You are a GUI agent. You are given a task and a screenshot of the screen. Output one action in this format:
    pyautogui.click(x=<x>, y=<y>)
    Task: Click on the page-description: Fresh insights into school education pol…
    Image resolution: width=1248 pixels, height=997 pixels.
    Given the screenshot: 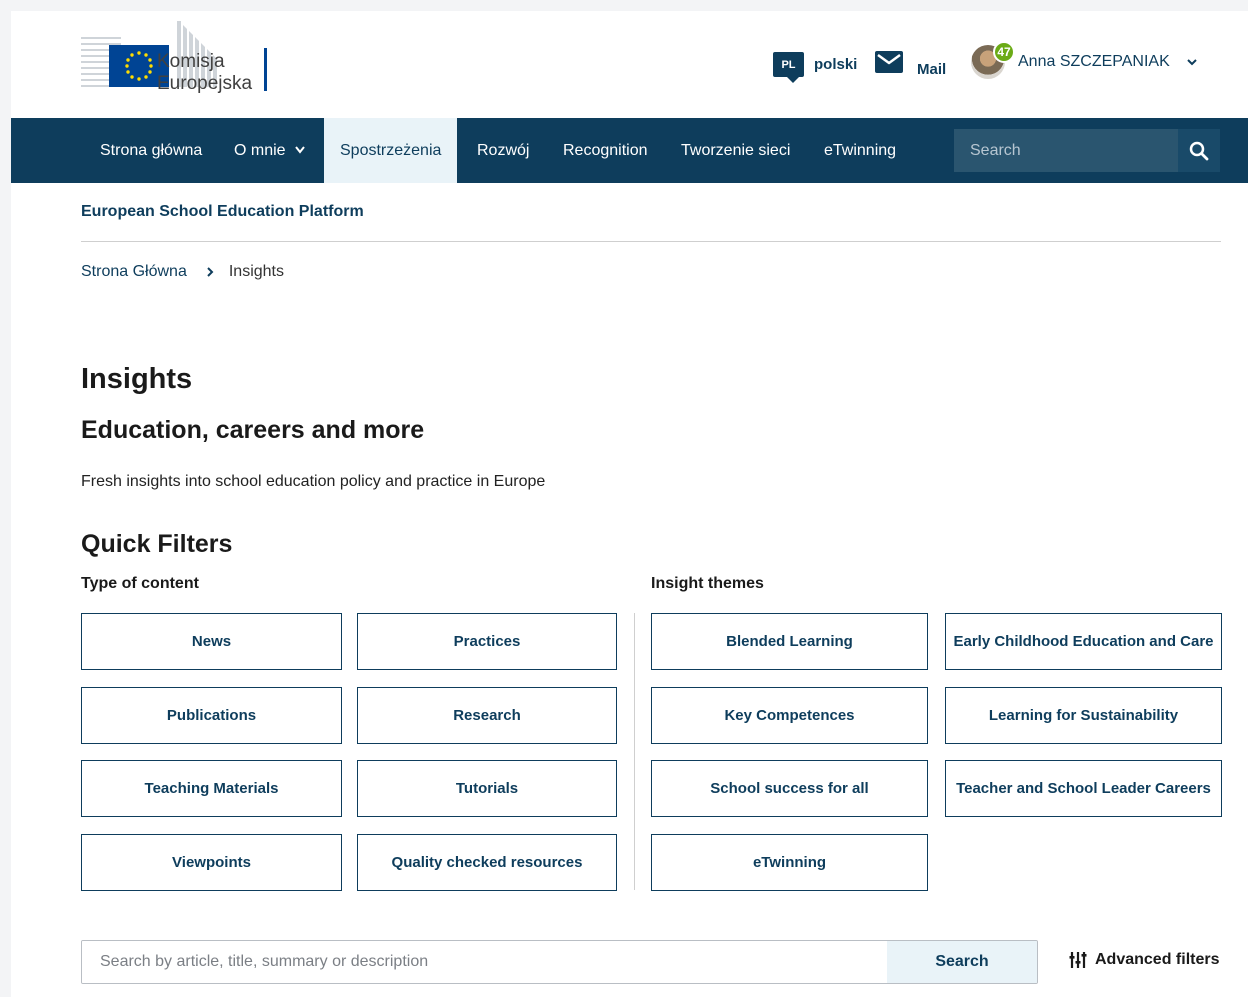 What is the action you would take?
    pyautogui.click(x=313, y=481)
    